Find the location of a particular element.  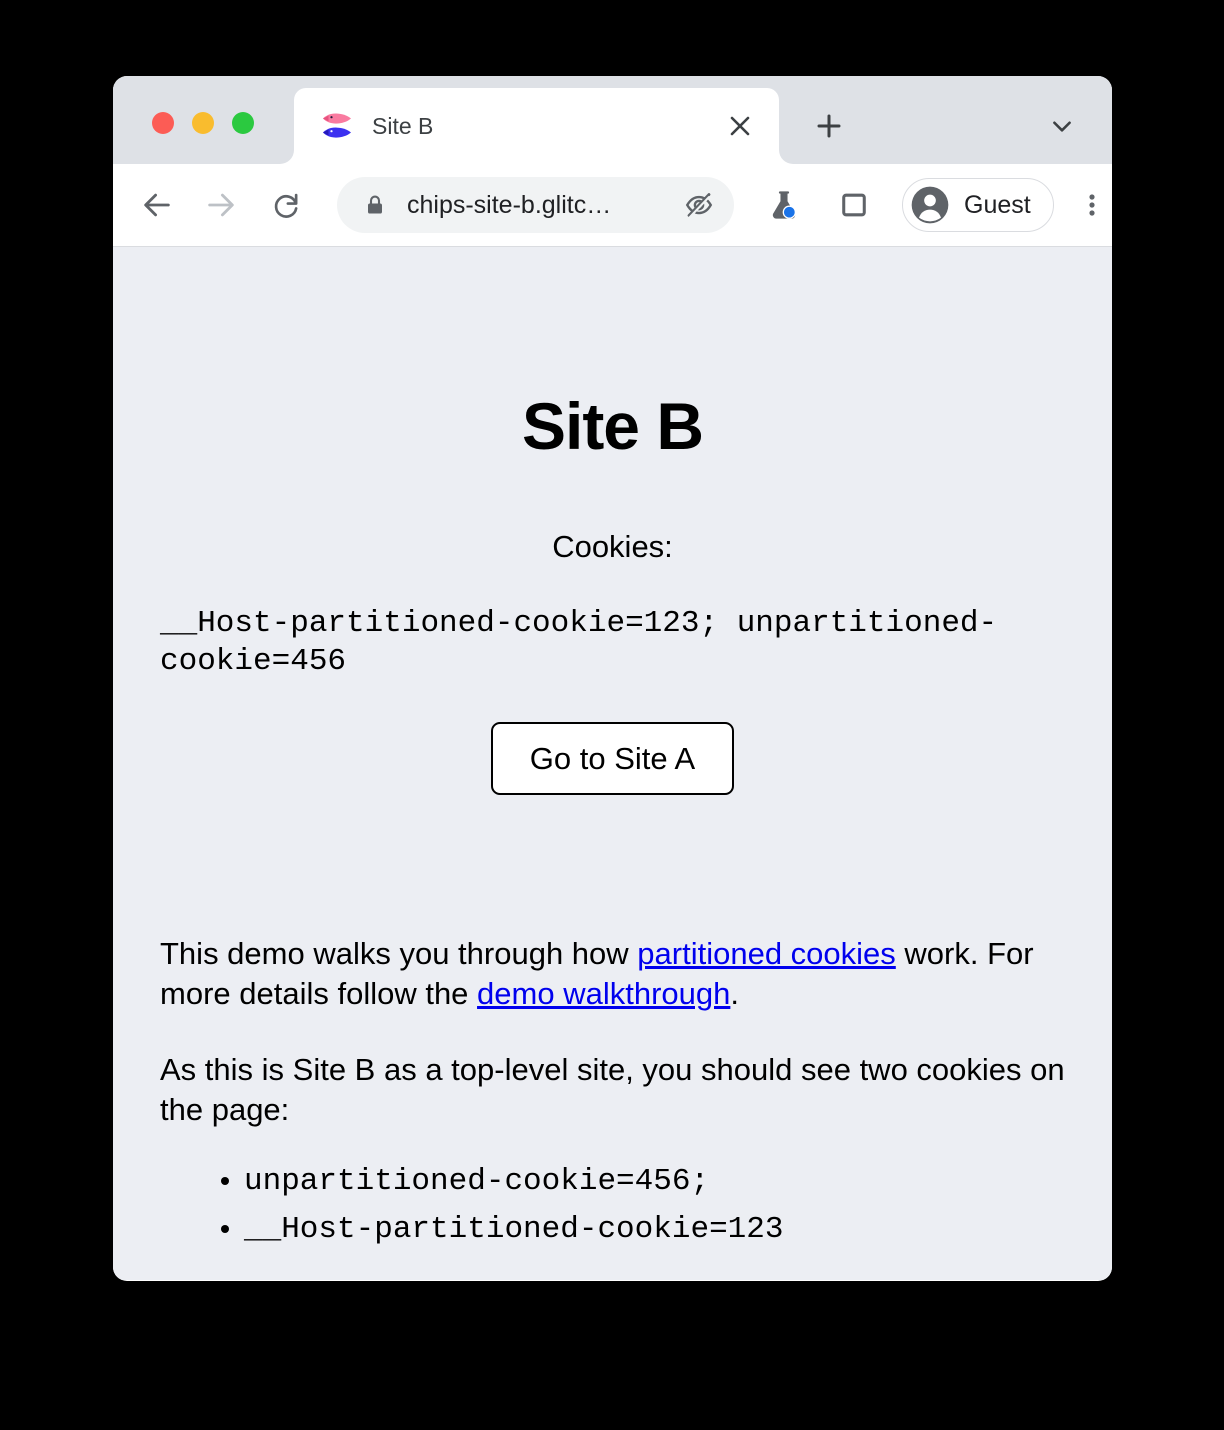

side-panel-button is located at coordinates (854, 205).